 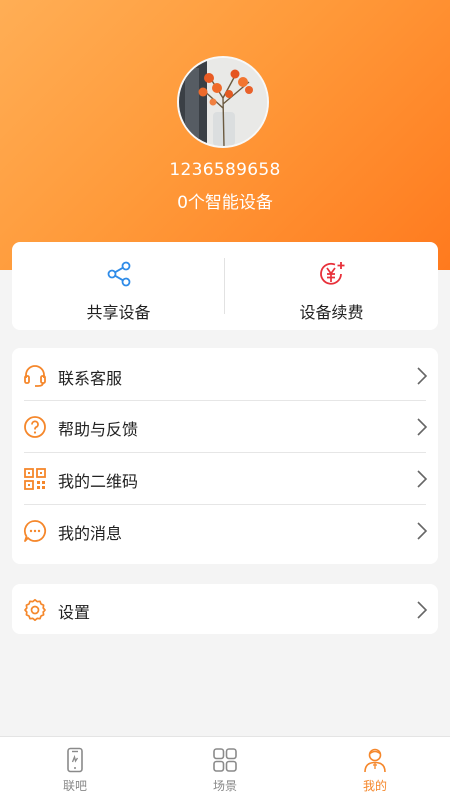 What do you see at coordinates (35, 531) in the screenshot?
I see `message-icon` at bounding box center [35, 531].